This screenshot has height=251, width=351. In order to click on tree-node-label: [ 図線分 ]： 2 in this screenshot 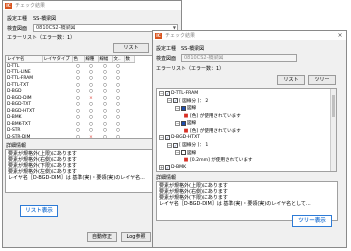, I will do `click(194, 101)`.